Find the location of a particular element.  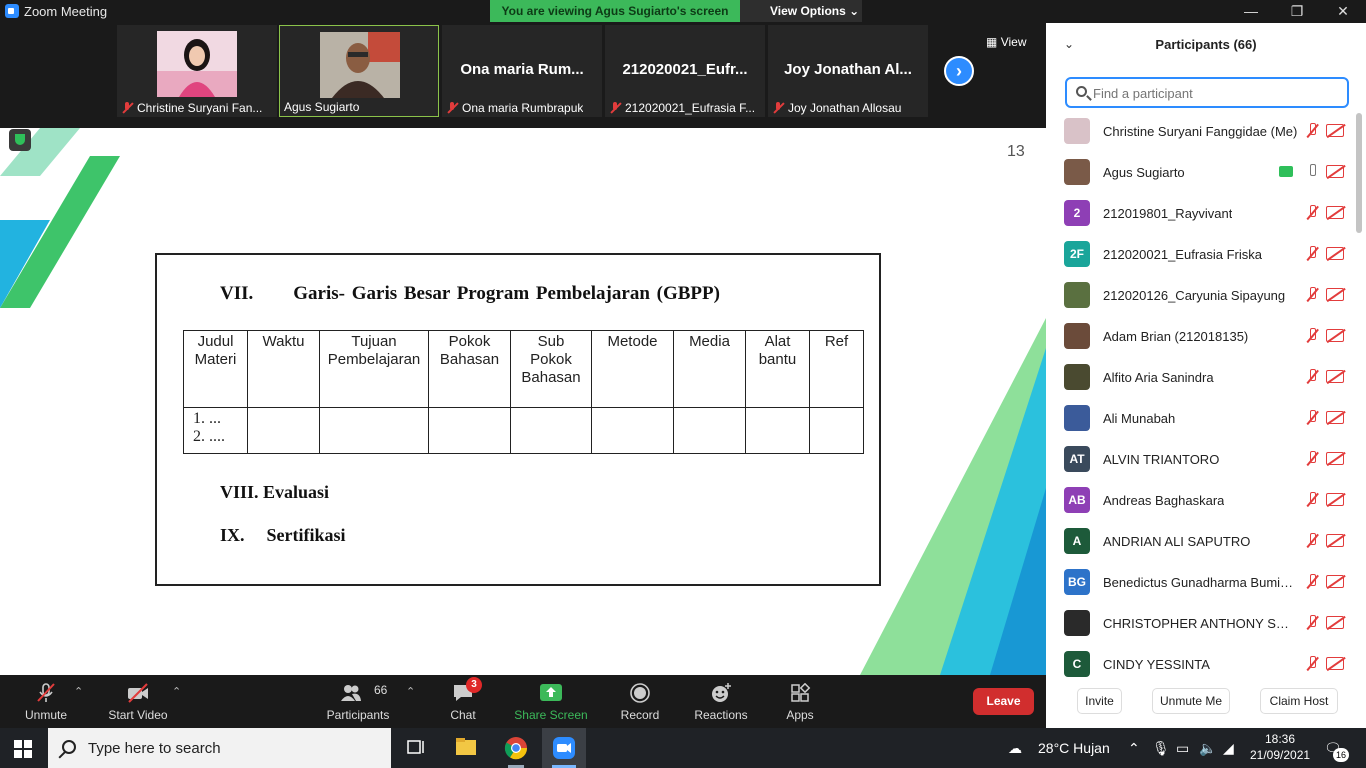

participant-row: AT ALVIN TRIANTORO is located at coordinates (1201, 459).